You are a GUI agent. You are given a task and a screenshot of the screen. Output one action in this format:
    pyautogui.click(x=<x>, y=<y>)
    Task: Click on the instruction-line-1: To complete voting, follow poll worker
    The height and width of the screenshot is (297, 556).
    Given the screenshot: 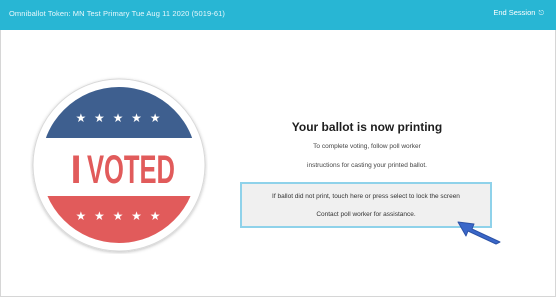 What is the action you would take?
    pyautogui.click(x=367, y=146)
    